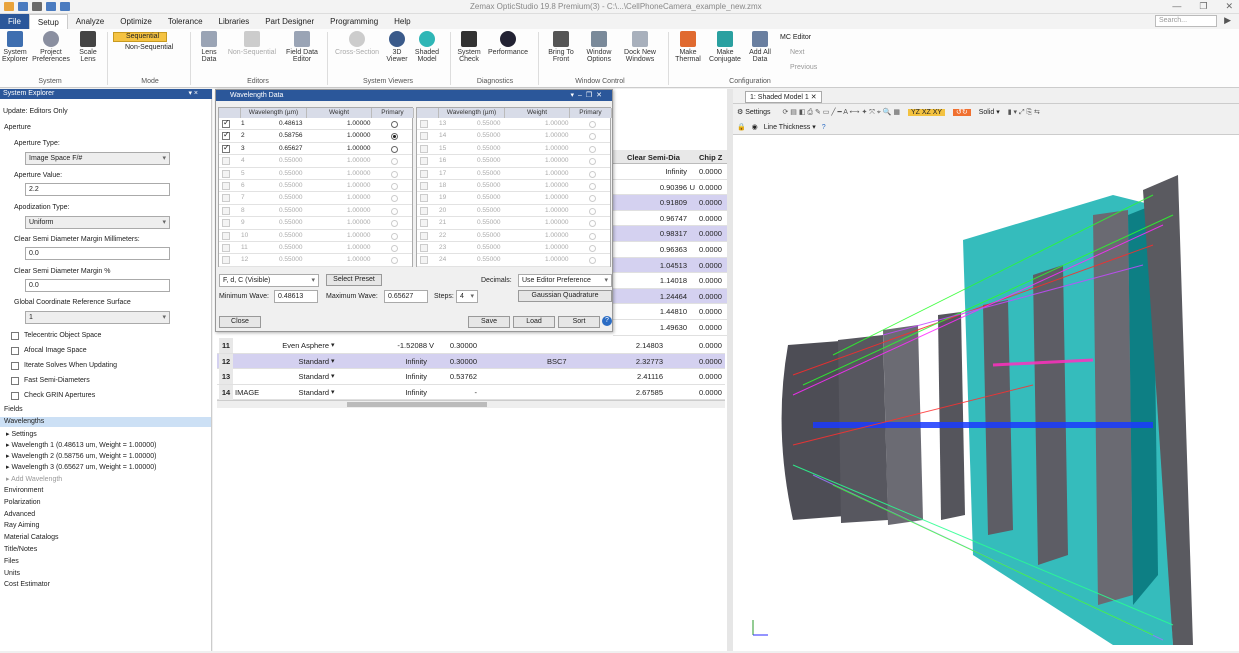 Image resolution: width=1239 pixels, height=653 pixels. Describe the element at coordinates (402, 21) in the screenshot. I see `menu-help: Help` at that location.